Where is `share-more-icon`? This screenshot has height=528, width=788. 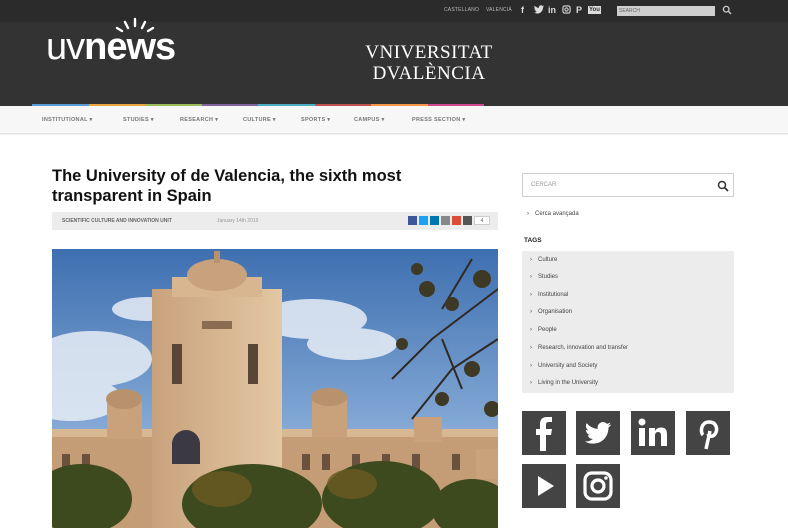 share-more-icon is located at coordinates (467, 220).